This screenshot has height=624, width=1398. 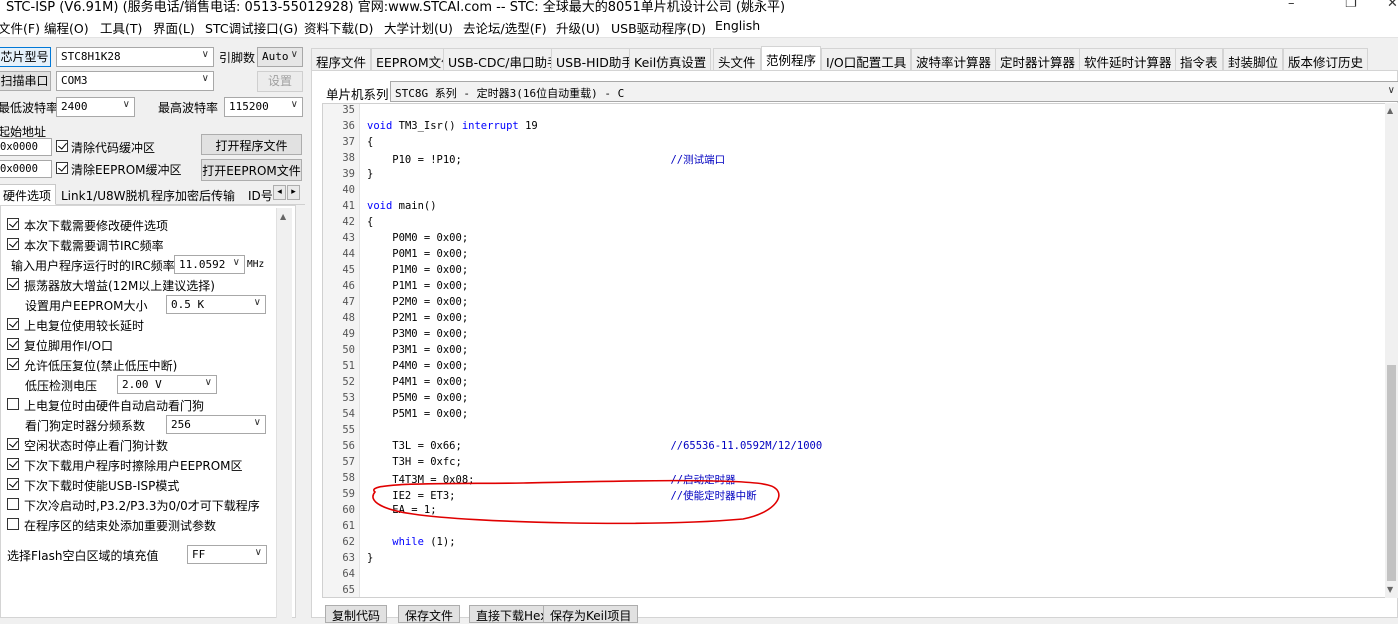 I want to click on fill-value-select: FF ∨, so click(x=227, y=554).